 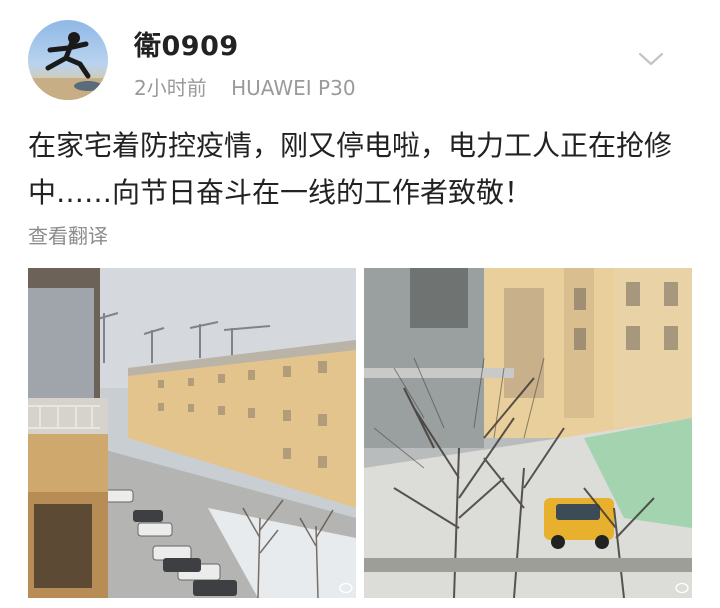 I want to click on post-device: HUAWEI P30, so click(x=293, y=88).